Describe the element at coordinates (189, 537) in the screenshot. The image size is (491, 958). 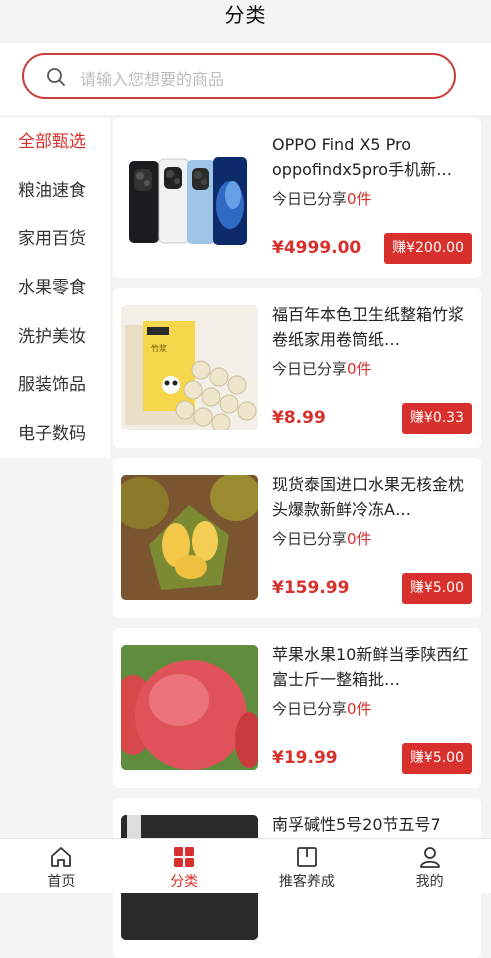
I see `product-image-durian` at that location.